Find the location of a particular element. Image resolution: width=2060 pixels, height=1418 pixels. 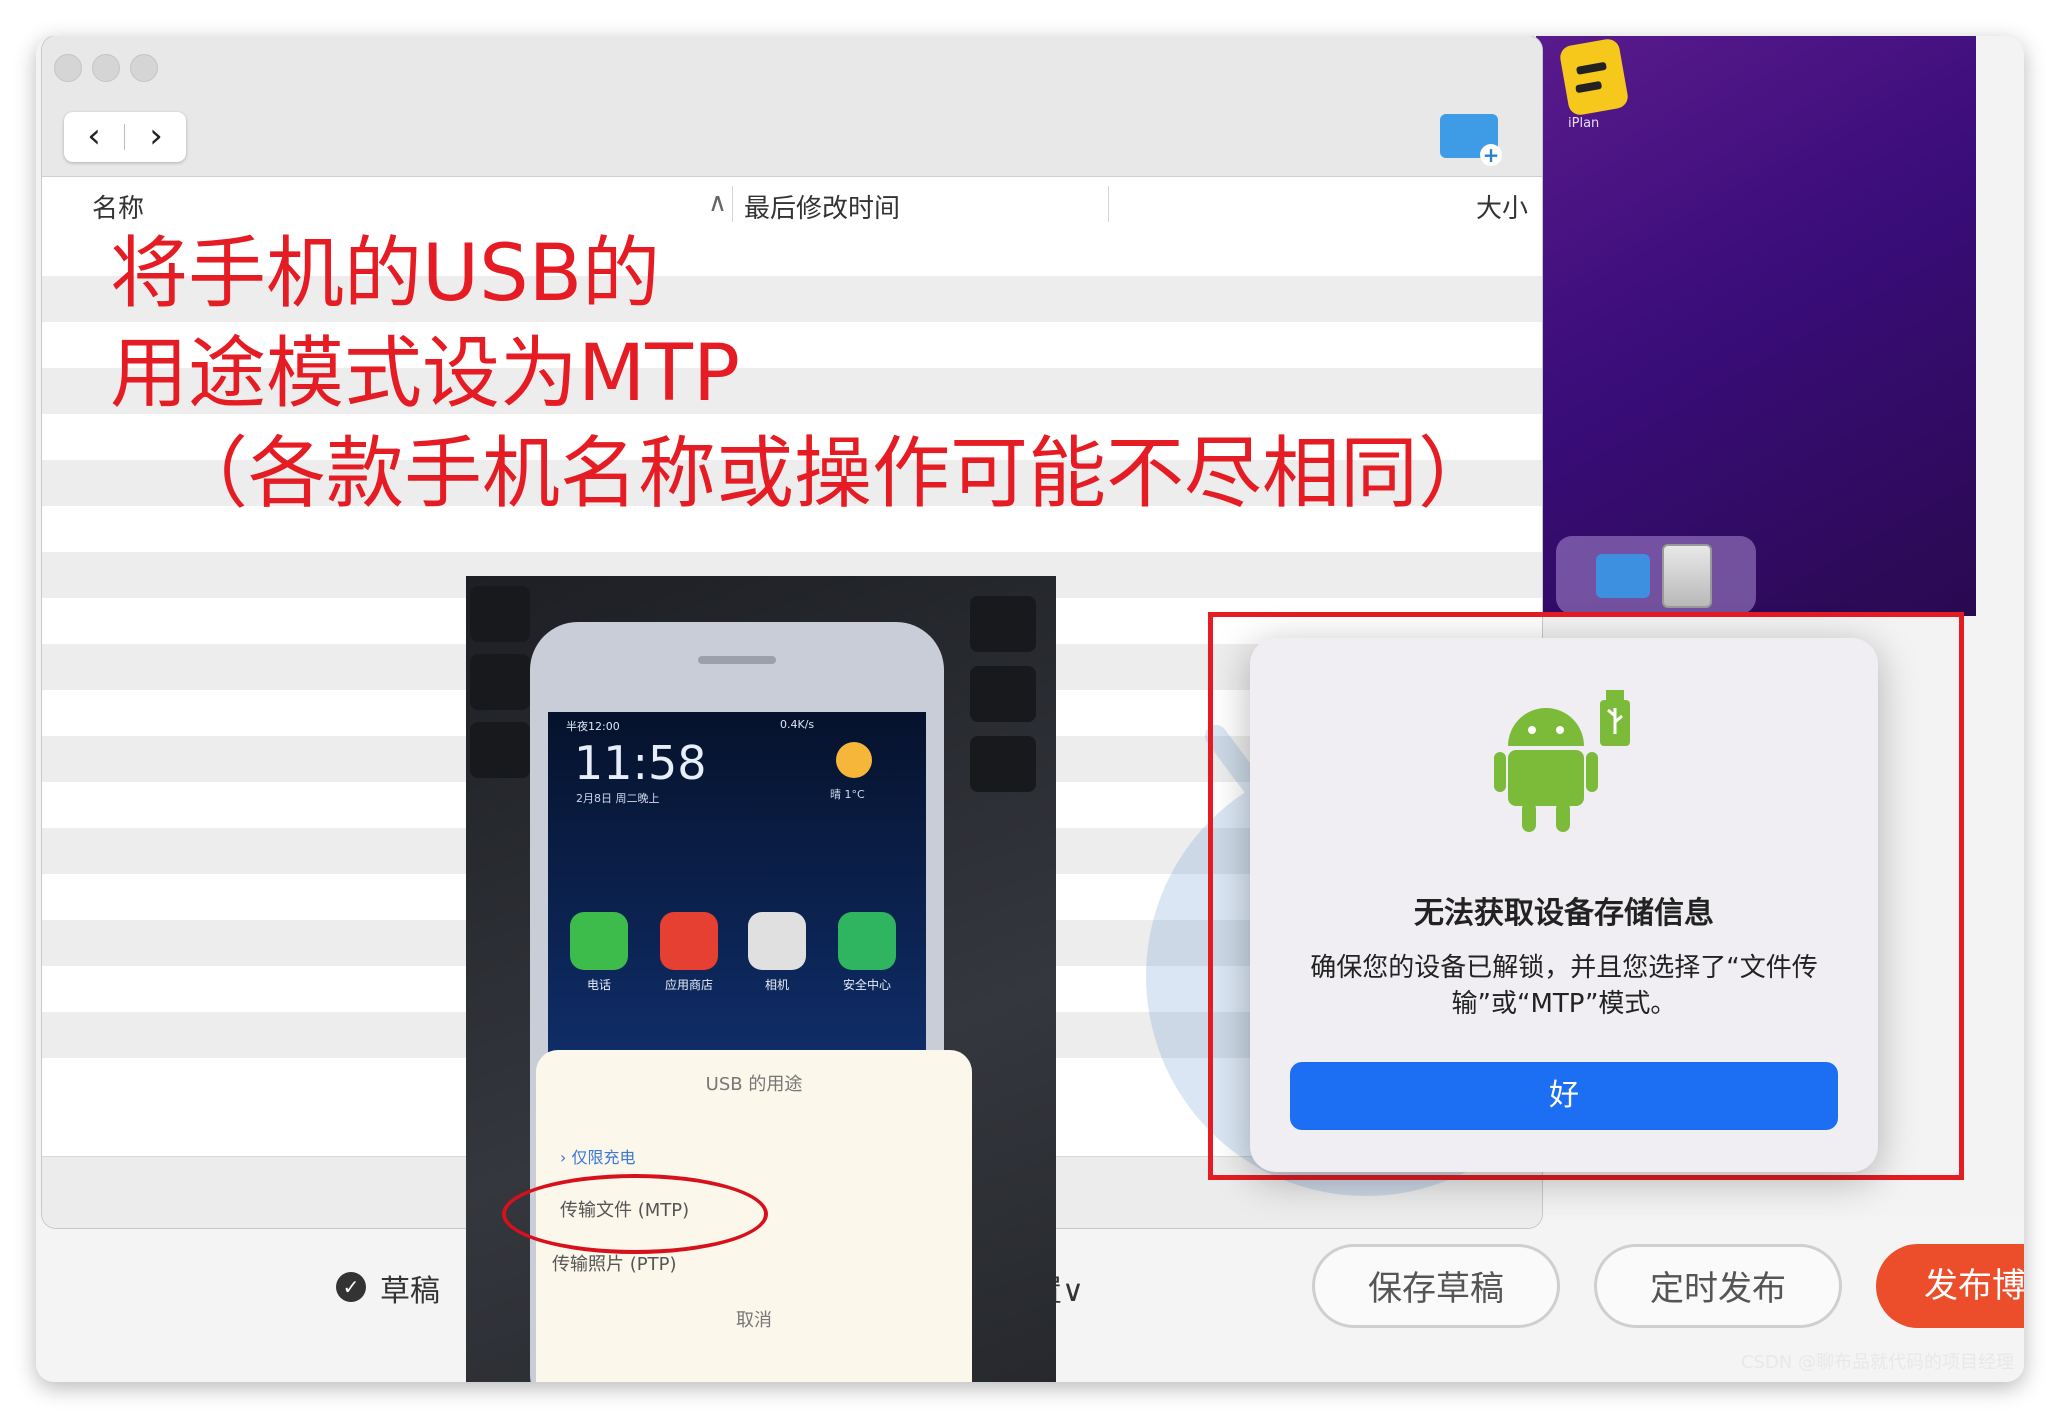

phone-status-net: 0.4K/s is located at coordinates (797, 724).